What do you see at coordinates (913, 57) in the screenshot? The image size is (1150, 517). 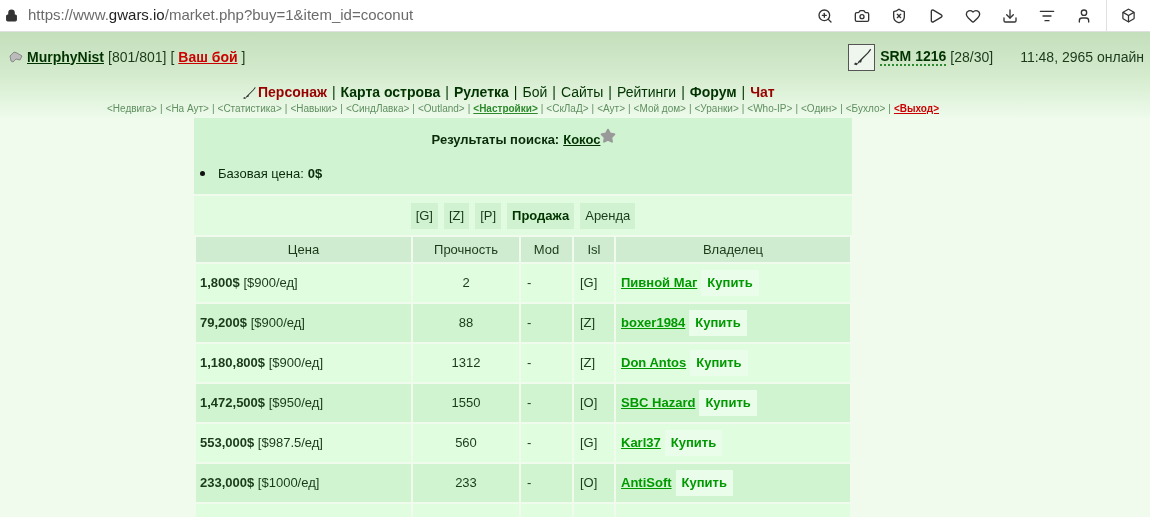 I see `weapon-link: SRM 1216` at bounding box center [913, 57].